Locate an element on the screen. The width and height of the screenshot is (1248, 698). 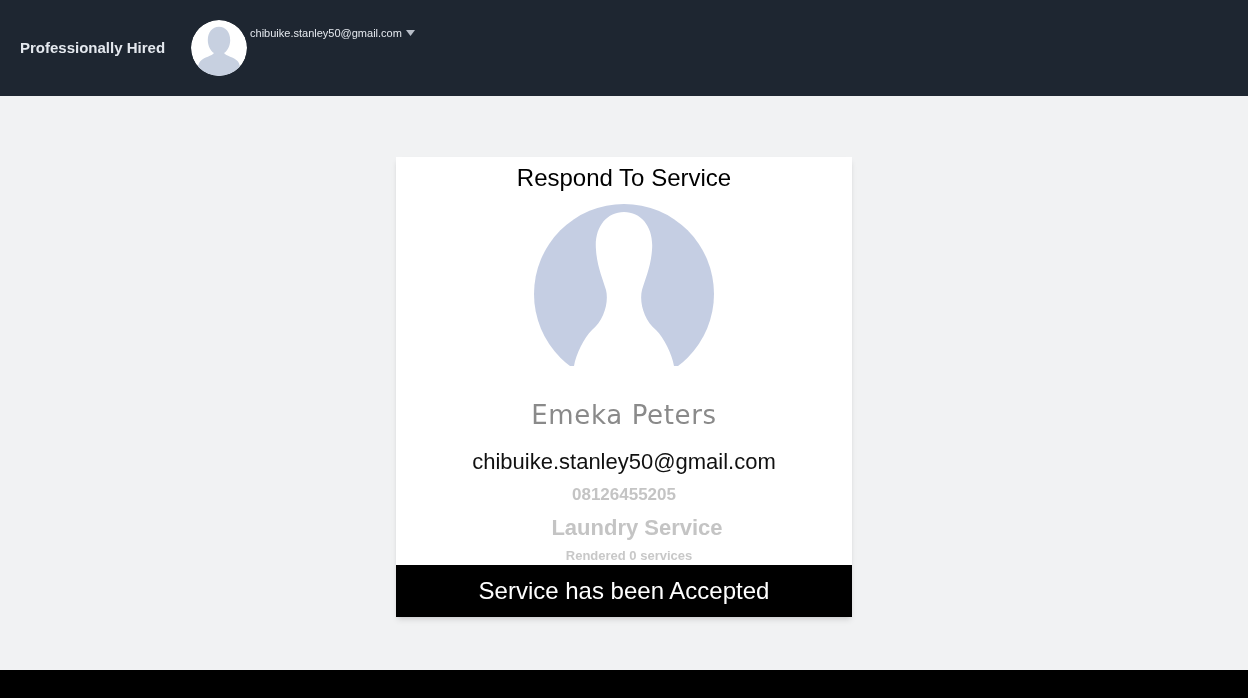
card-title: Respond To Service is located at coordinates (624, 178).